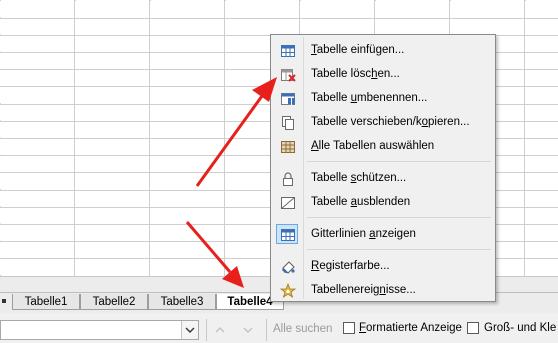 This screenshot has height=343, width=558. I want to click on find-previous-icon, so click(220, 330).